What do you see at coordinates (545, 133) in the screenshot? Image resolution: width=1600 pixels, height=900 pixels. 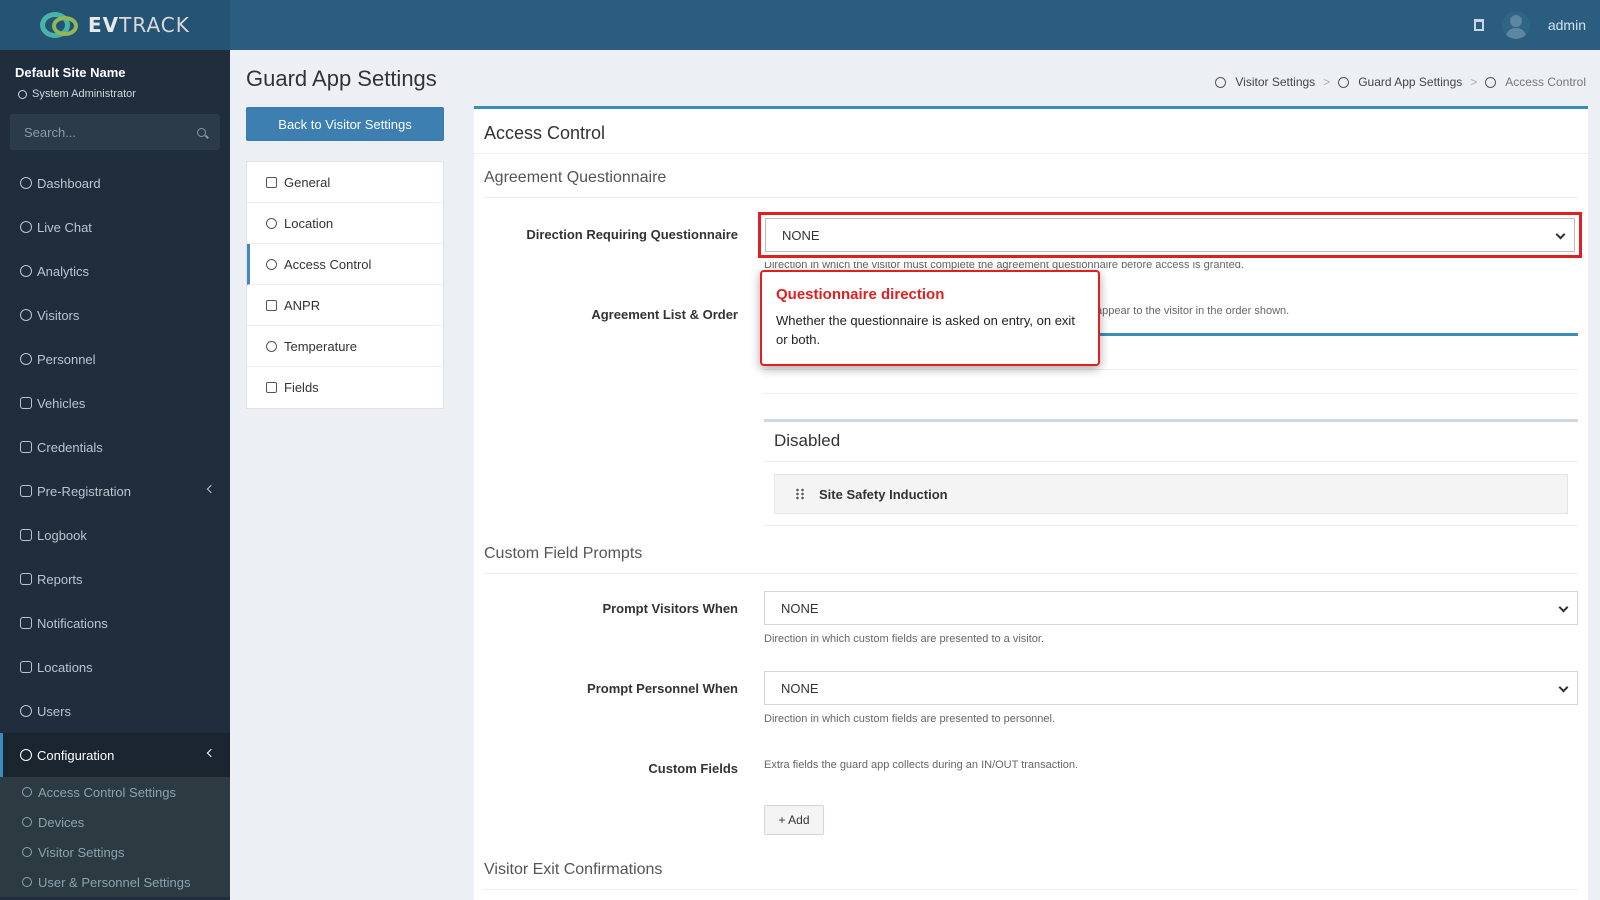 I see `panel-title: Access Control` at bounding box center [545, 133].